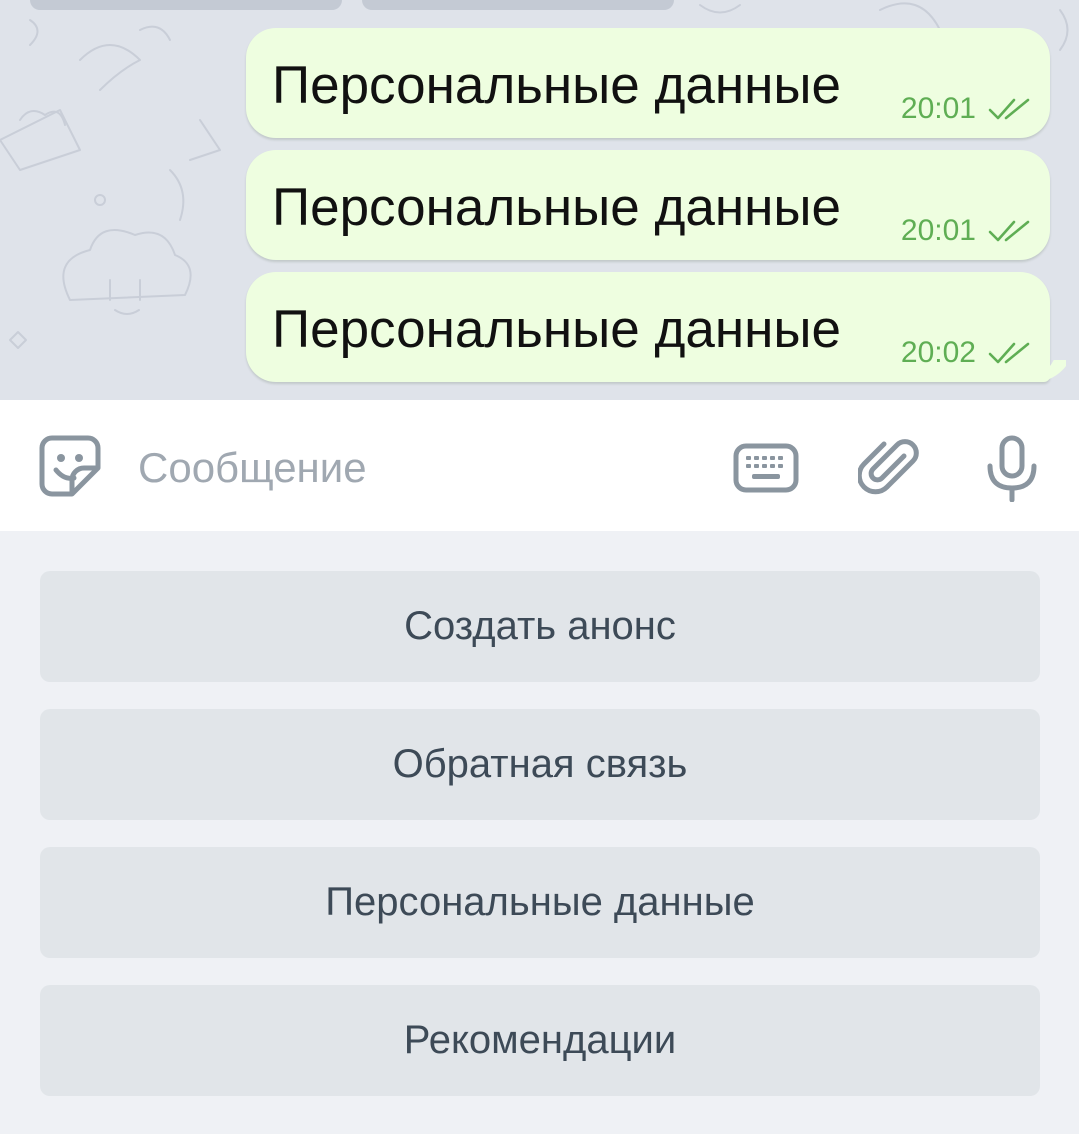 The width and height of the screenshot is (1079, 1134). What do you see at coordinates (890, 466) in the screenshot?
I see `paperclip-icon` at bounding box center [890, 466].